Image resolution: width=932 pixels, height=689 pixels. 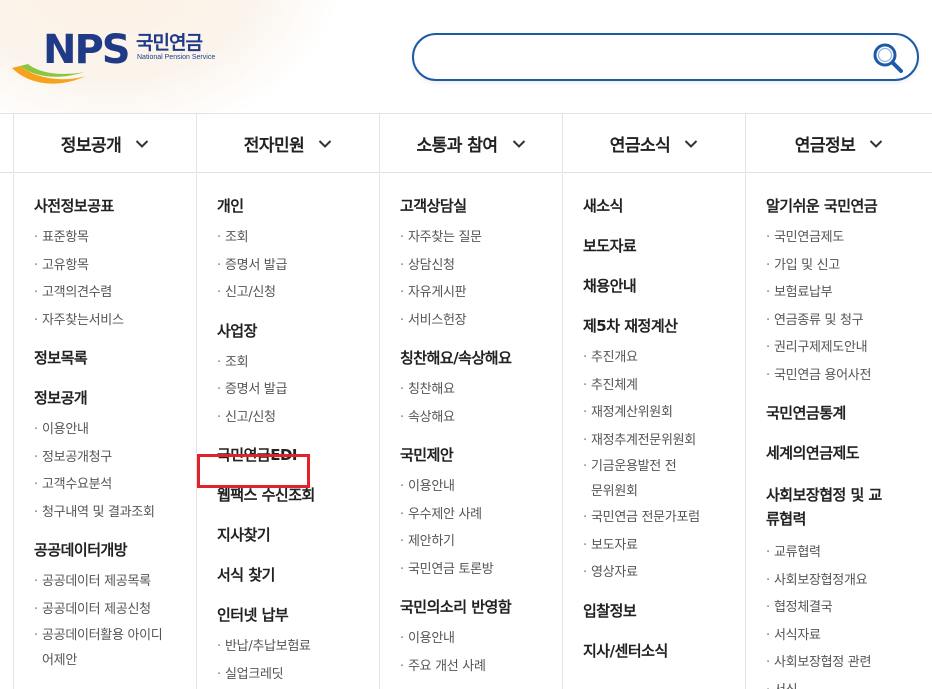 What do you see at coordinates (298, 293) in the screenshot?
I see `submenu-item-report-apply: 신고/신청` at bounding box center [298, 293].